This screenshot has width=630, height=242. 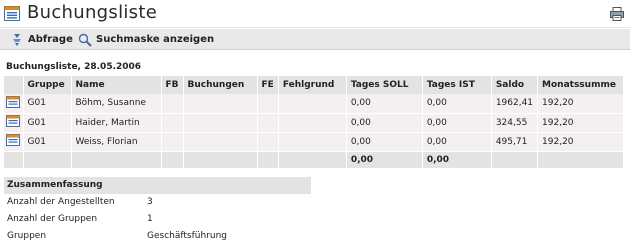 What do you see at coordinates (116, 142) in the screenshot?
I see `cell-name: Weiss, Florian` at bounding box center [116, 142].